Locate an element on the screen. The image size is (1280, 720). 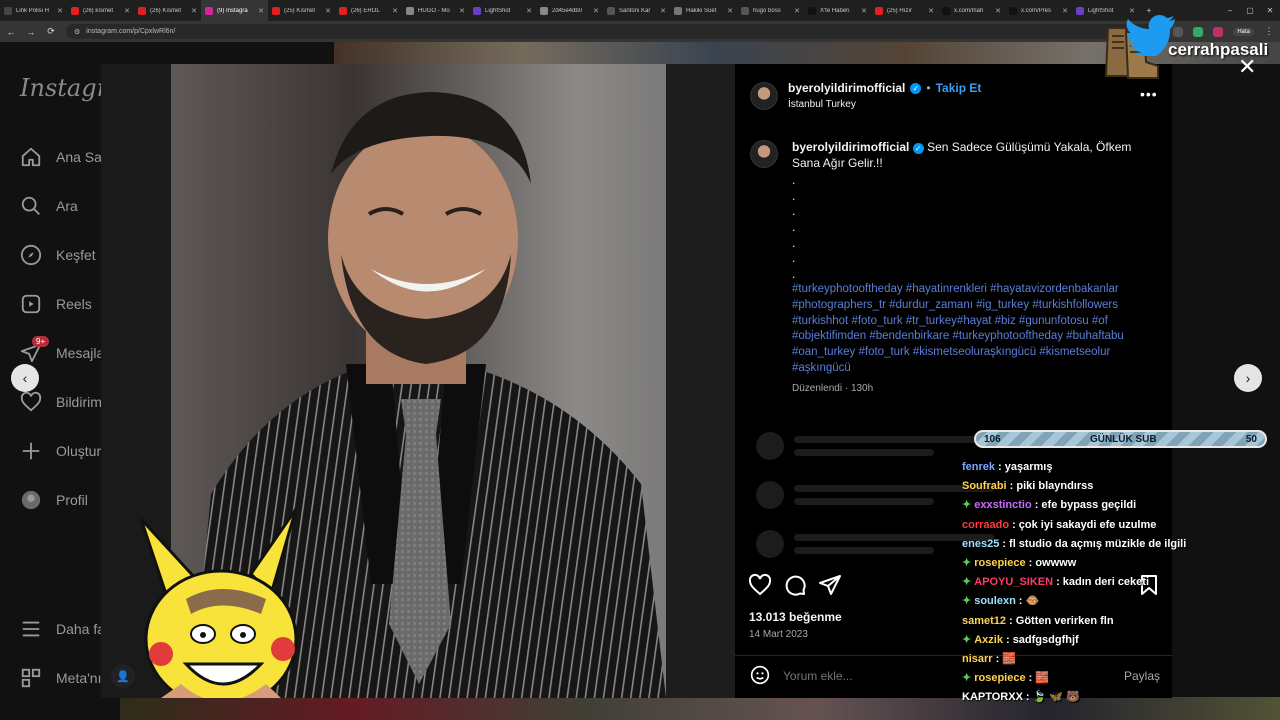
tab-title: Santoni Kar is located at coordinates (635, 10).